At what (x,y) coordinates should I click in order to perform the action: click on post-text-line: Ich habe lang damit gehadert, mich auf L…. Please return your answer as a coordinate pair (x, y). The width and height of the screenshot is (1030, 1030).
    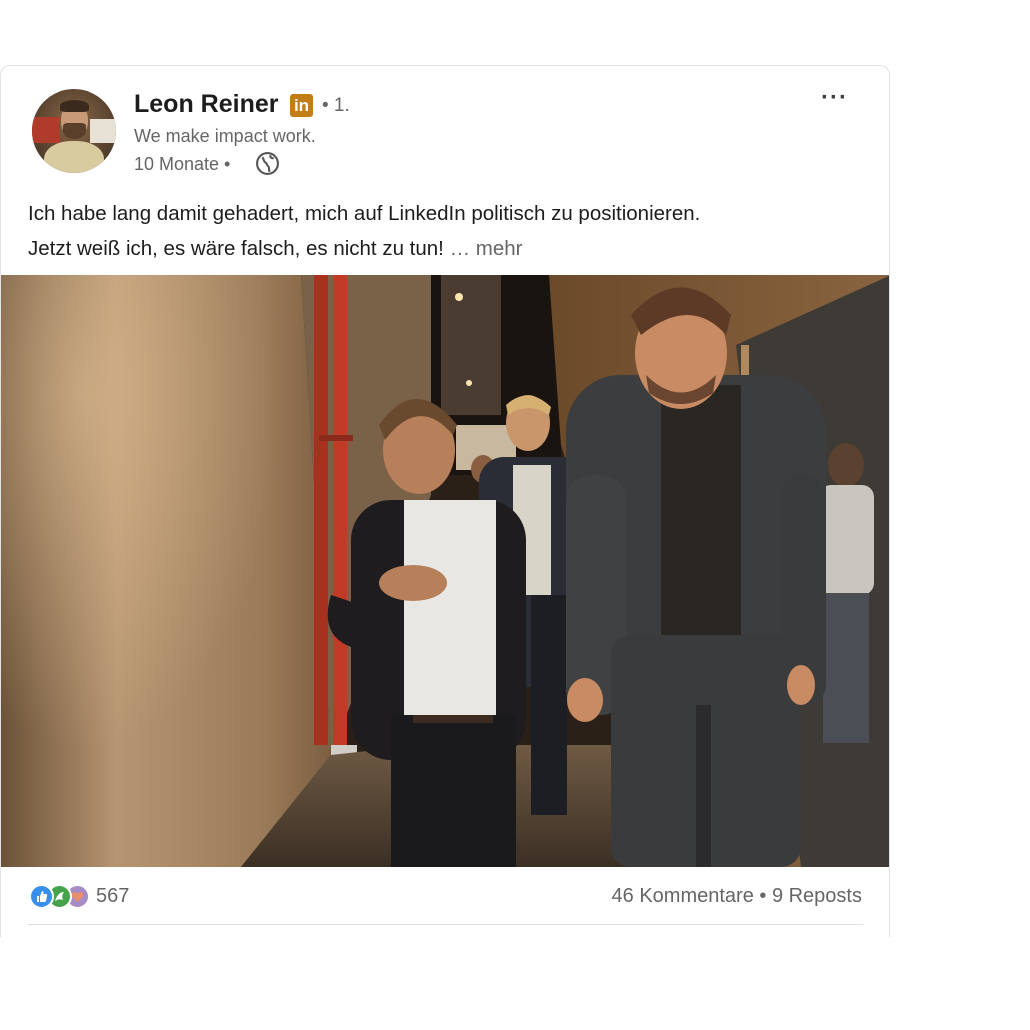
    Looking at the image, I should click on (364, 213).